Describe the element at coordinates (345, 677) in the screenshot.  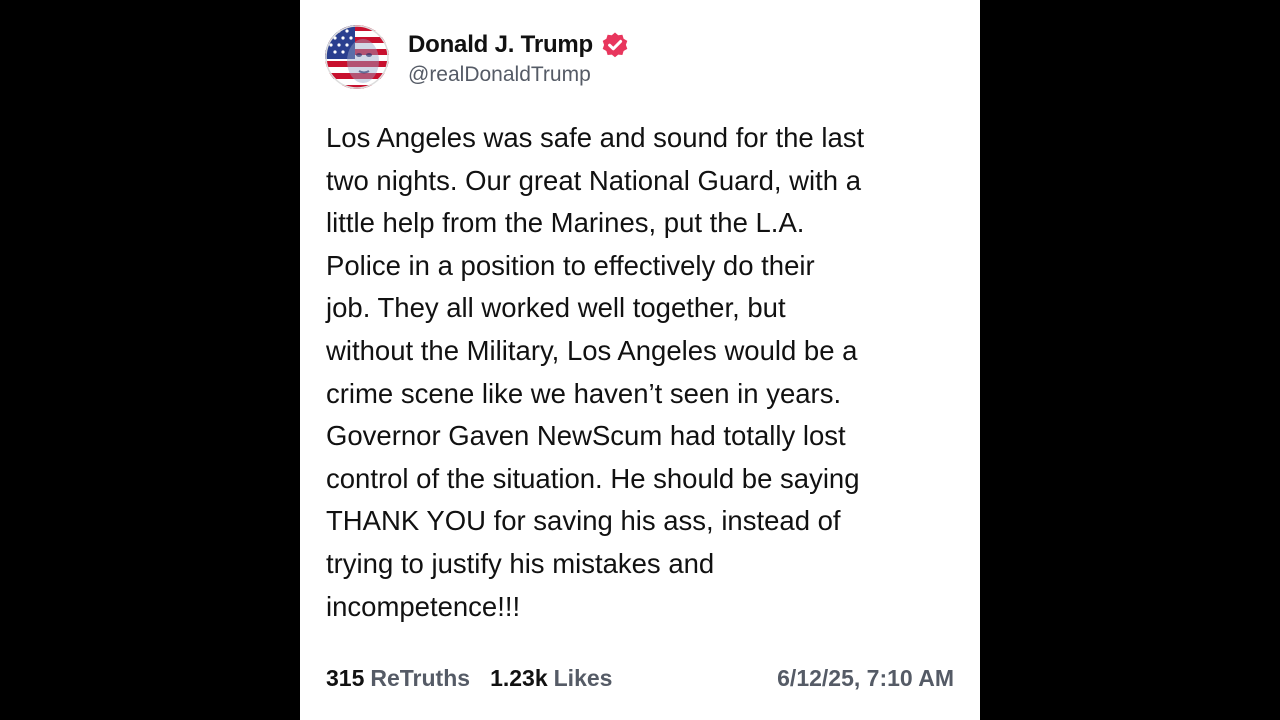
I see `retruths-count: 315` at that location.